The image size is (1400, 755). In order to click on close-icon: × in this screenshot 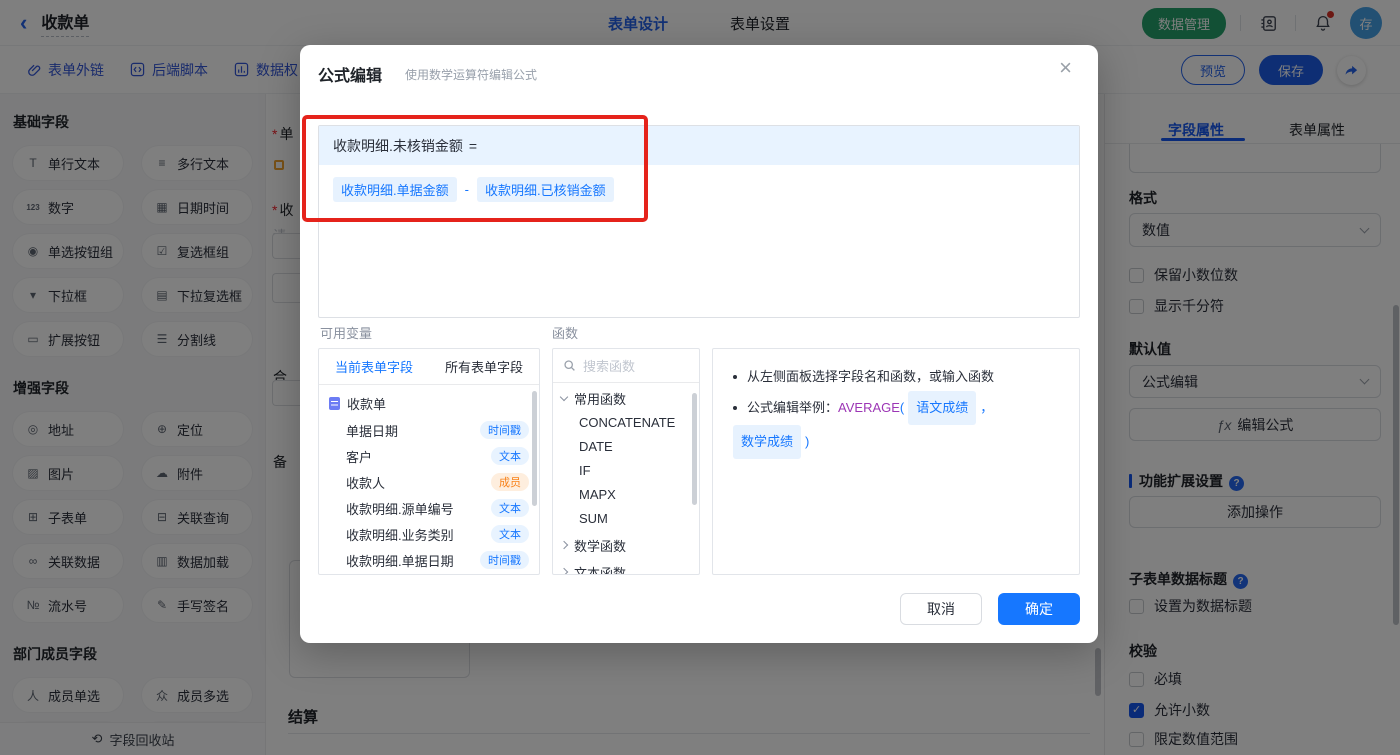, I will do `click(1065, 68)`.